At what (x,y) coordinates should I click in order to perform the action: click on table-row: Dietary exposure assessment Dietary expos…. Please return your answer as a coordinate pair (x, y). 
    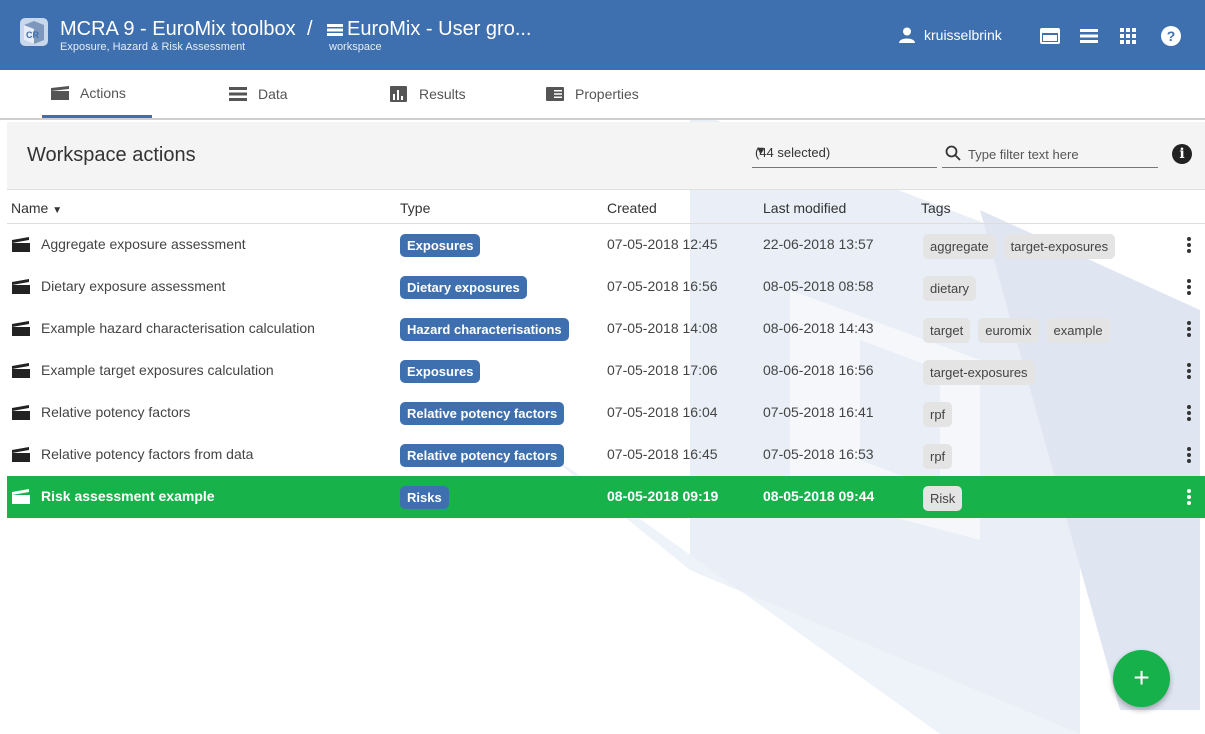
    Looking at the image, I should click on (606, 287).